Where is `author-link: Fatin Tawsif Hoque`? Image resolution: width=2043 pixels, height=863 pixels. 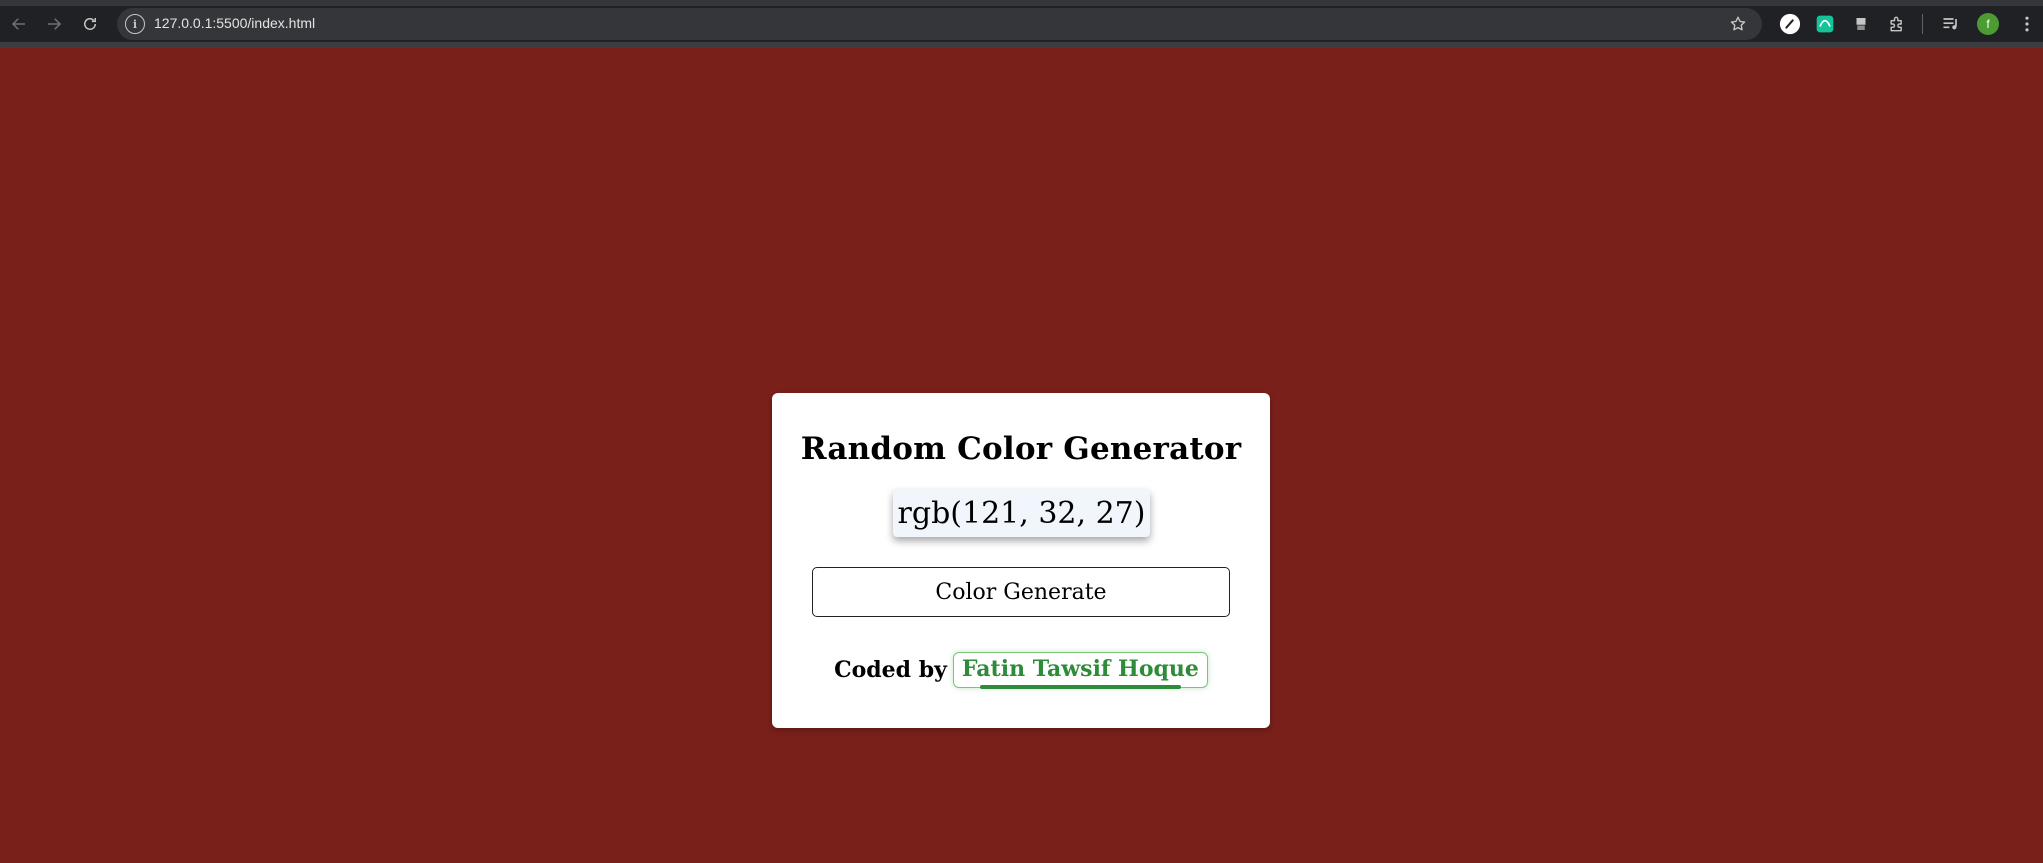
author-link: Fatin Tawsif Hoque is located at coordinates (1080, 670).